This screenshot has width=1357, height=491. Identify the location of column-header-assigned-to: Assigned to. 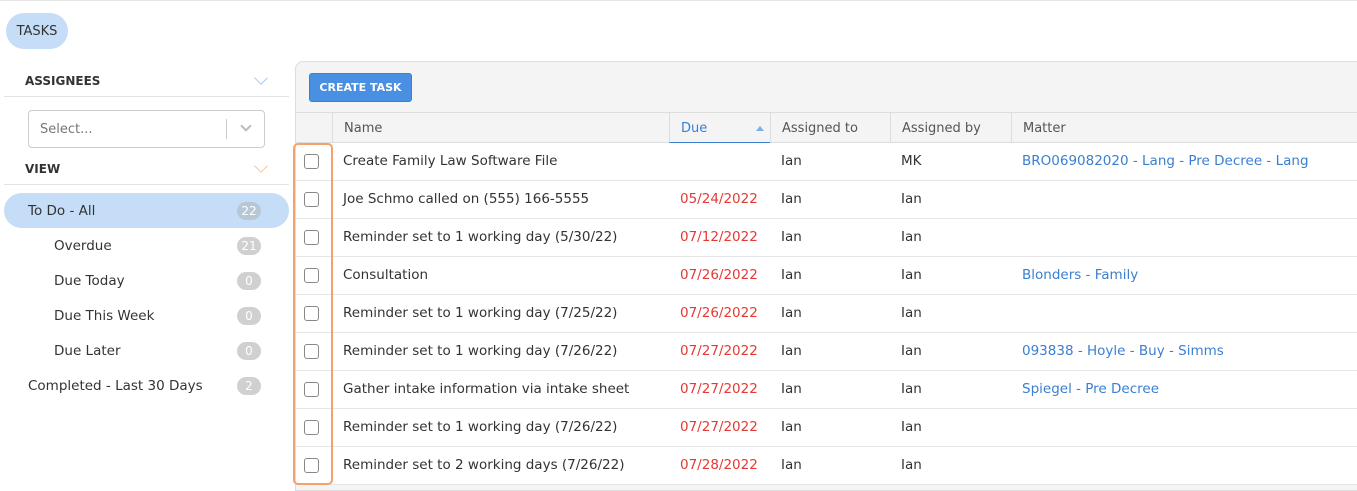
(830, 128).